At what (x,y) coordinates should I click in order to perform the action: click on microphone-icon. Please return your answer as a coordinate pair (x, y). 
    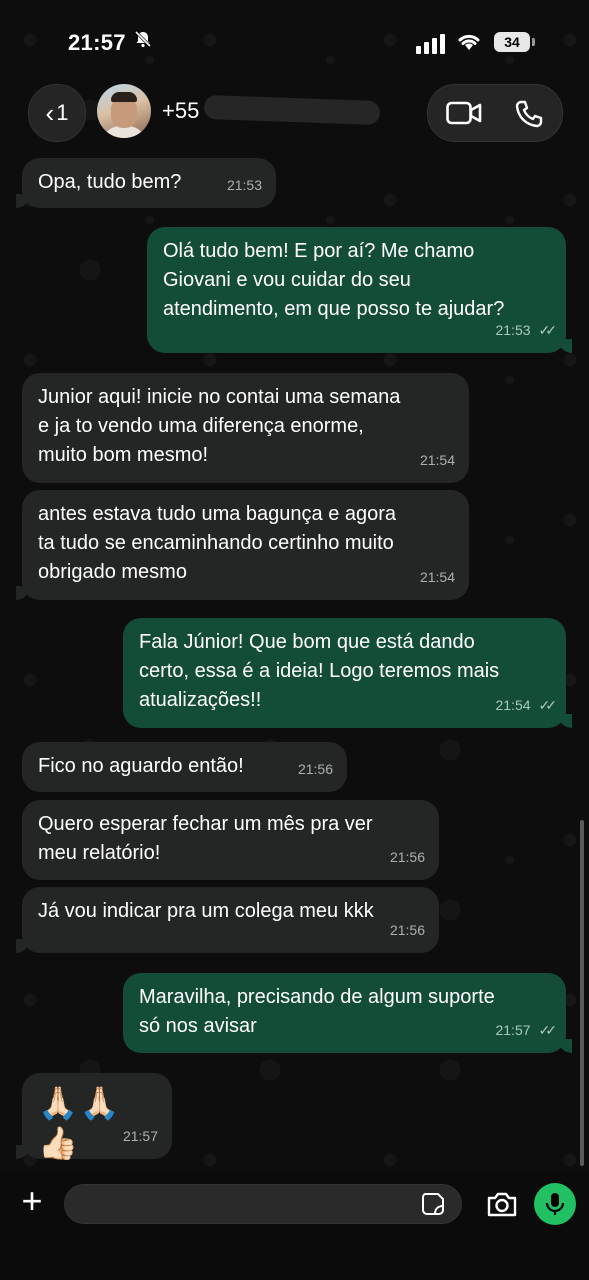
    Looking at the image, I should click on (555, 1204).